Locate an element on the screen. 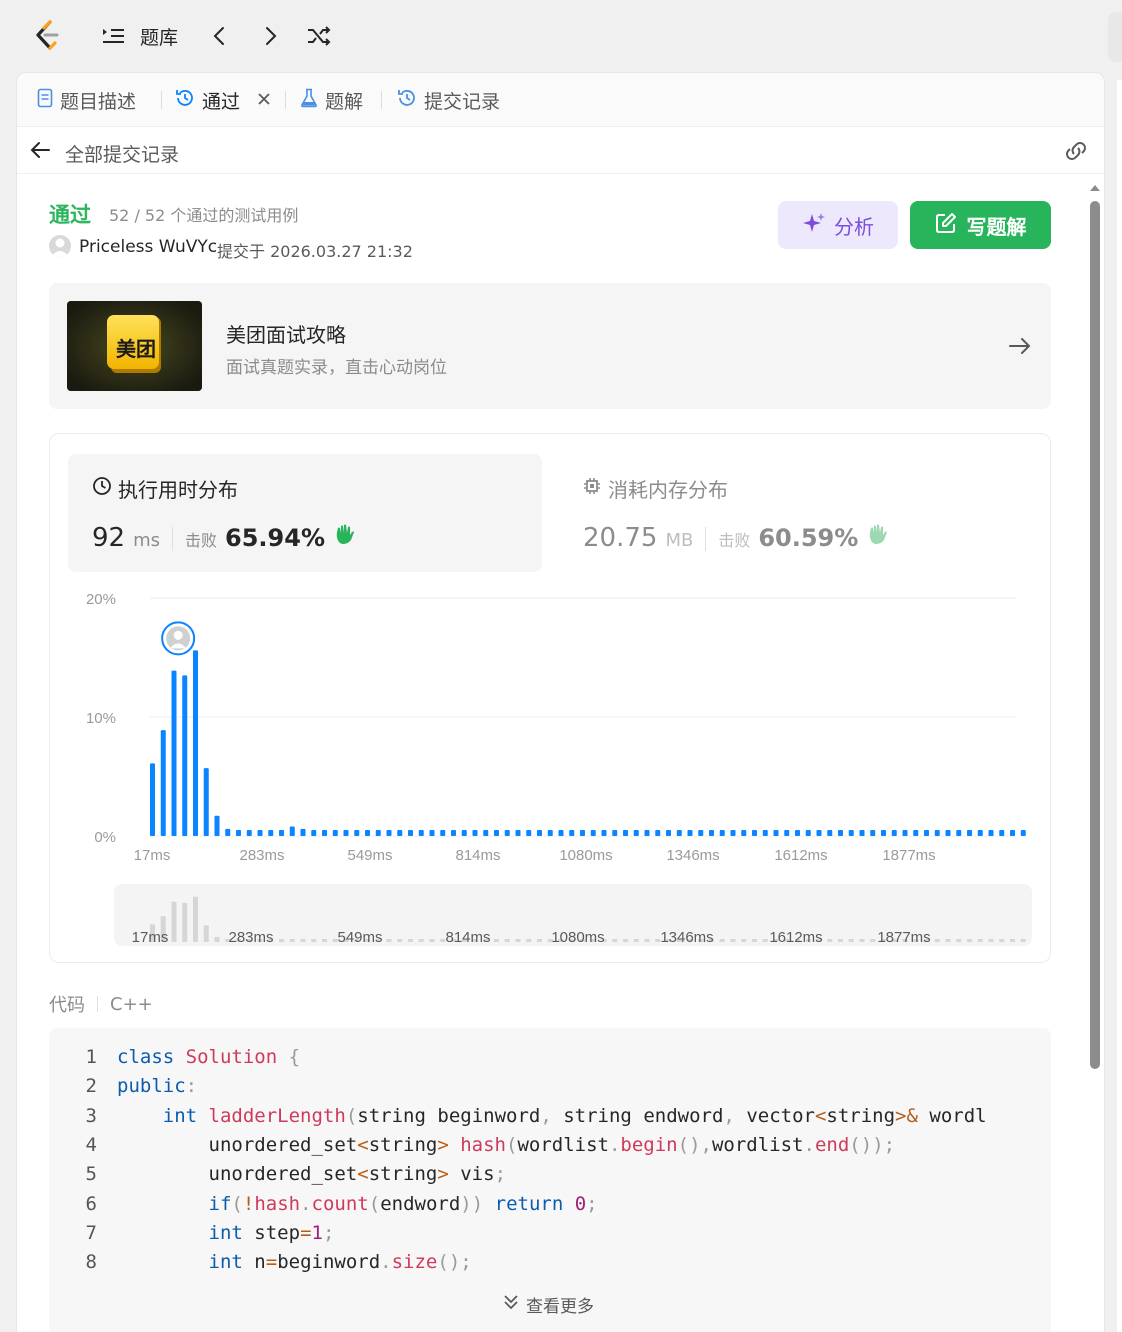 The height and width of the screenshot is (1332, 1122). runtime-beat-label: 击败 is located at coordinates (194, 539).